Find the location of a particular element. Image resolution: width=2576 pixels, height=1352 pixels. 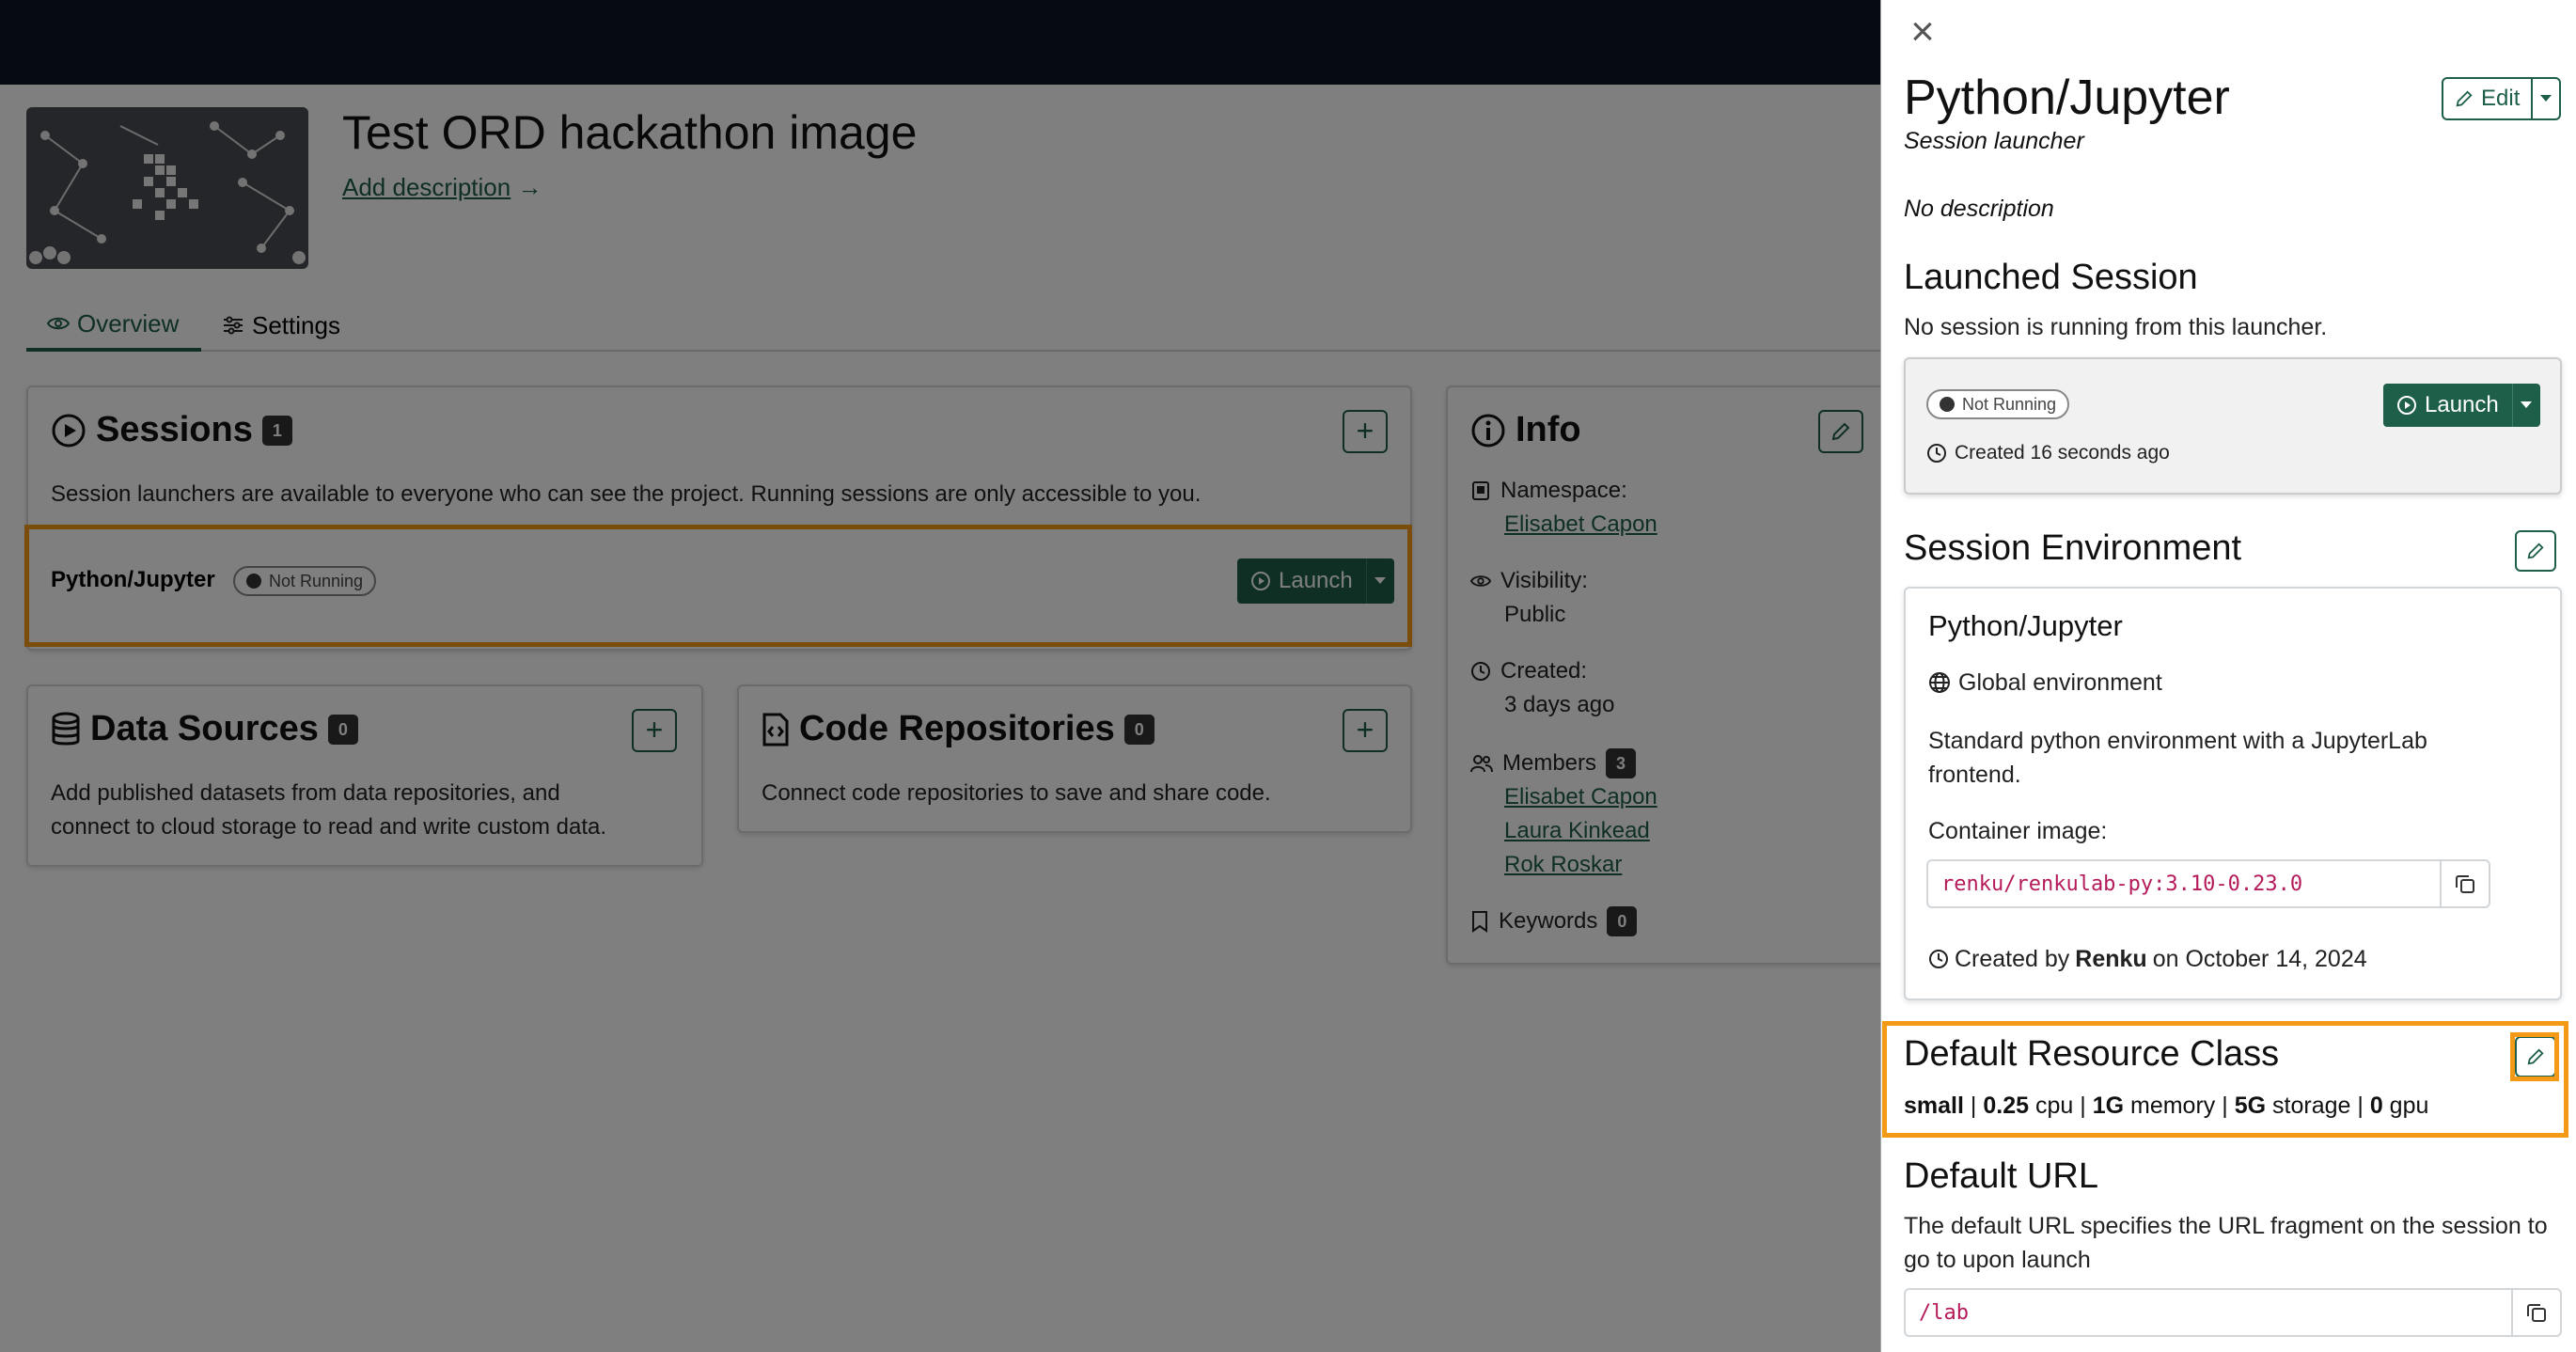

edit-environment-button is located at coordinates (2535, 551).